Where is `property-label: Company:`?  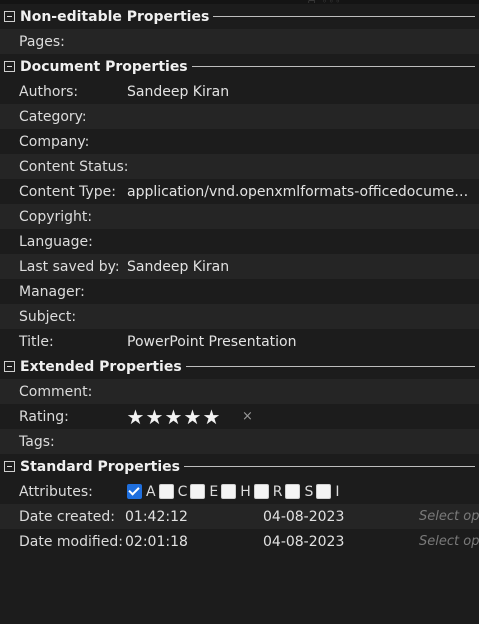
property-label: Company: is located at coordinates (54, 141).